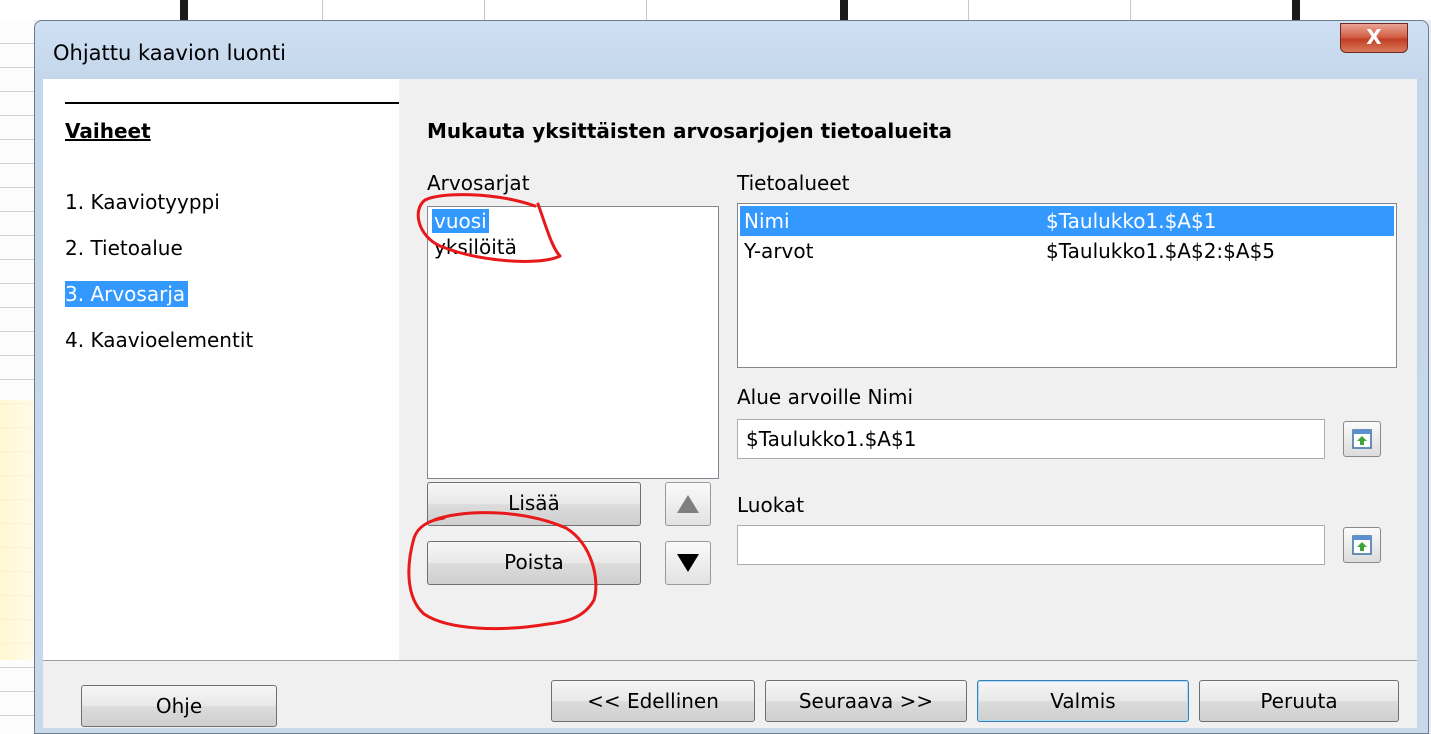 The width and height of the screenshot is (1431, 734). I want to click on categories-label: Luokat, so click(771, 505).